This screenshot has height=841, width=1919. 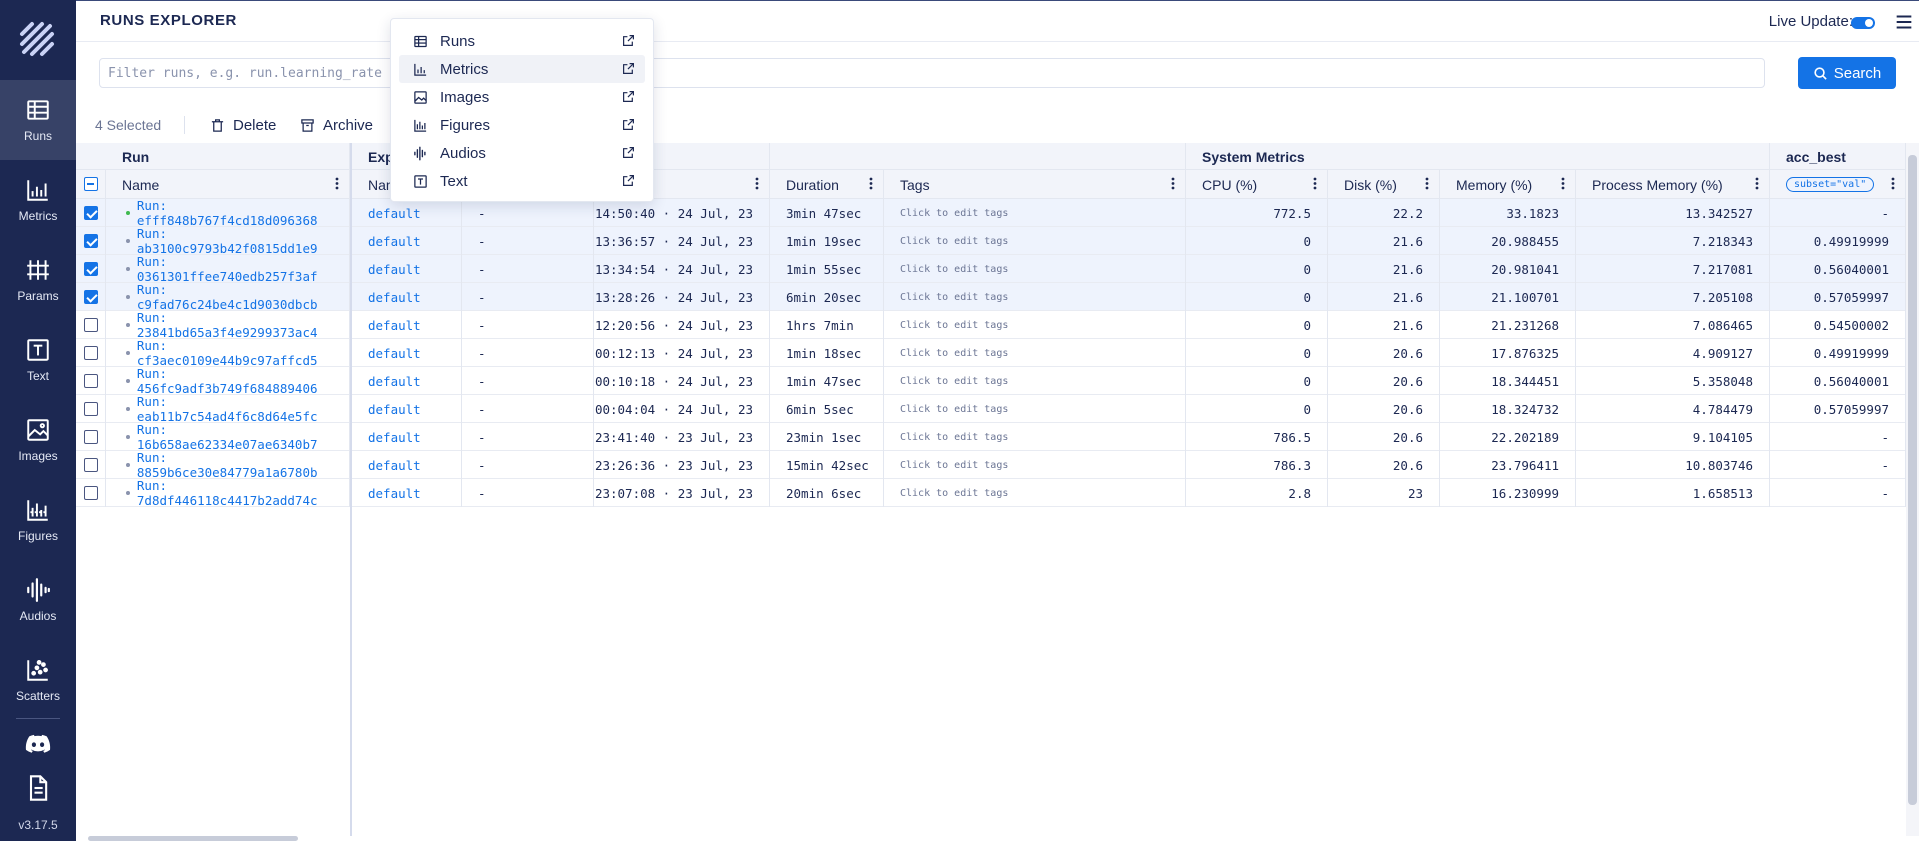 I want to click on sidebar-item-metrics: Metrics, so click(x=38, y=200).